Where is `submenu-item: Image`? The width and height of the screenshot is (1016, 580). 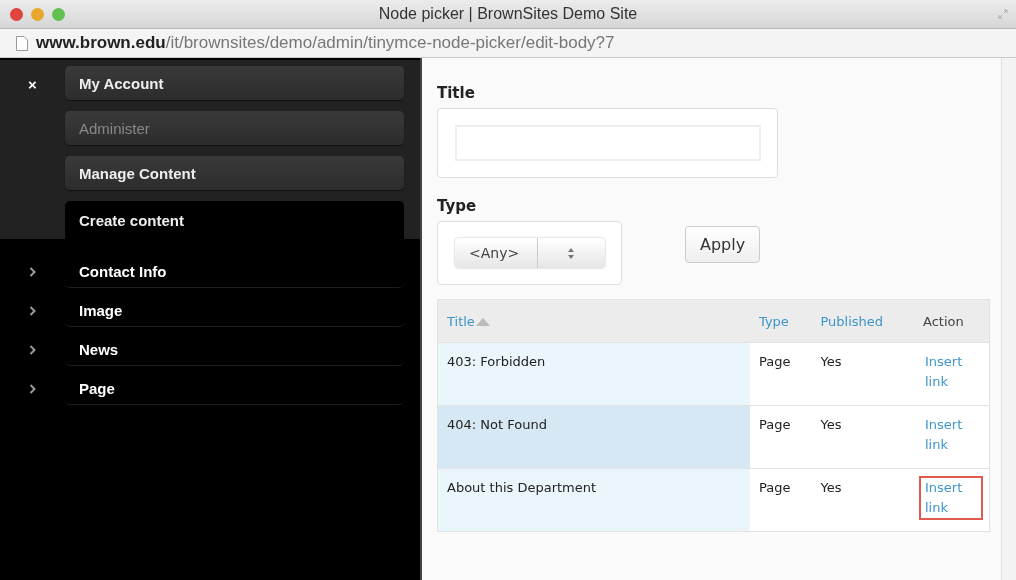
submenu-item: Image is located at coordinates (234, 310).